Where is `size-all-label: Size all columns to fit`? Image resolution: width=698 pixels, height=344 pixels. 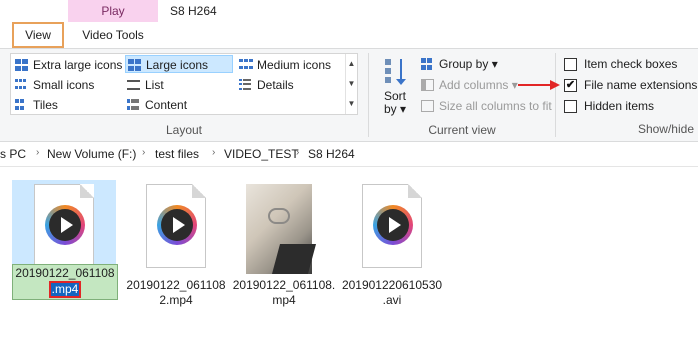
size-all-label: Size all columns to fit is located at coordinates (495, 106).